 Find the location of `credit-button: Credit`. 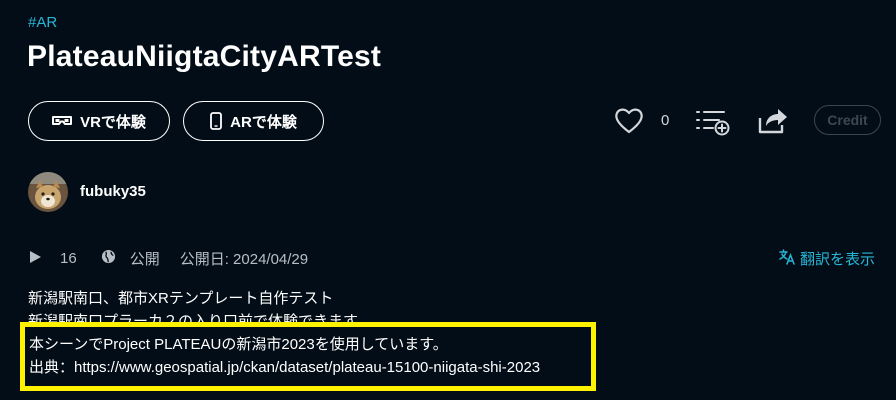

credit-button: Credit is located at coordinates (847, 120).